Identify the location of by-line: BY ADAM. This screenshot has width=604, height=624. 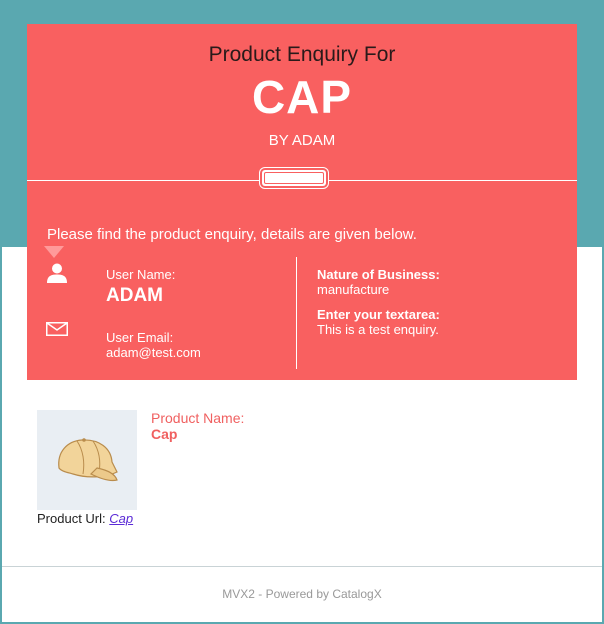
(302, 140).